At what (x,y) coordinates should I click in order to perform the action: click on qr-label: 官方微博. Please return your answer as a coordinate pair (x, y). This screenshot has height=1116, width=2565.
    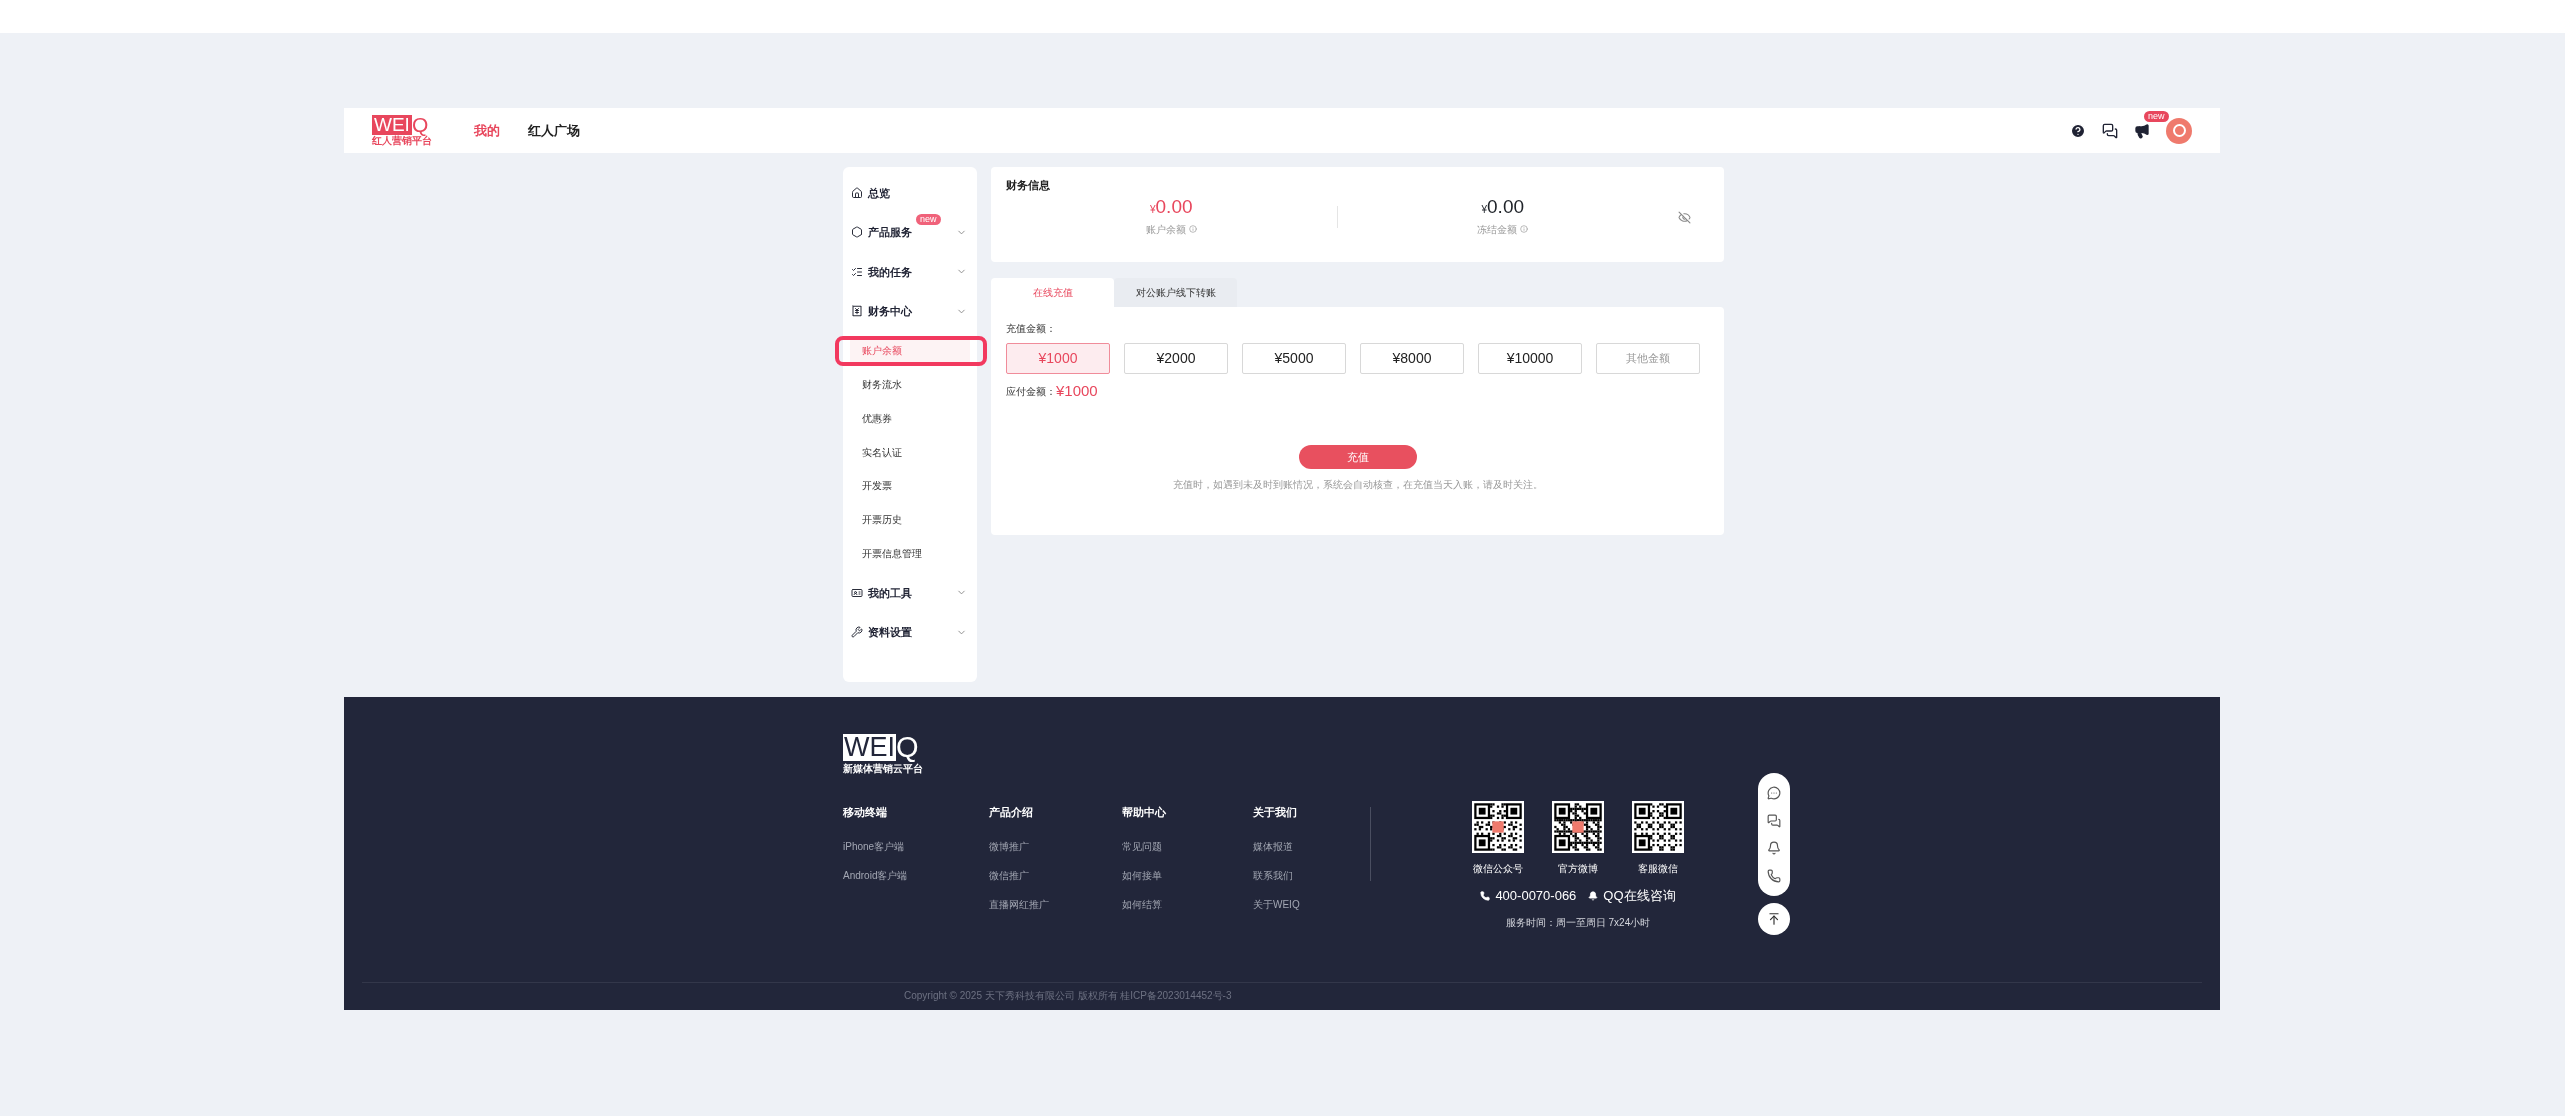
    Looking at the image, I should click on (1578, 869).